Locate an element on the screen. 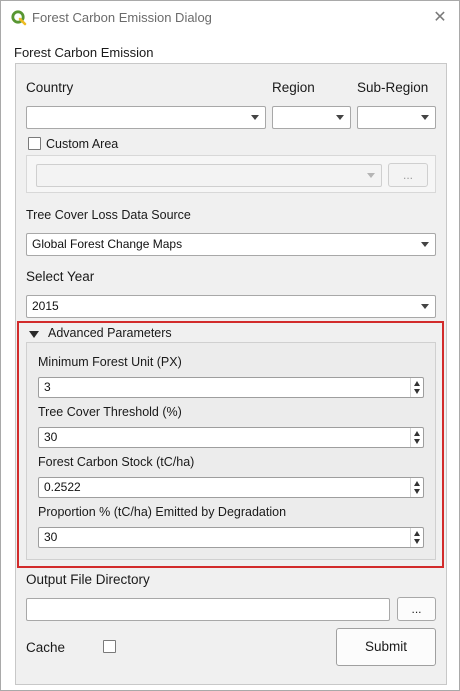  title-bar: Forest Carbon Emission Dialog ✕ is located at coordinates (230, 18).